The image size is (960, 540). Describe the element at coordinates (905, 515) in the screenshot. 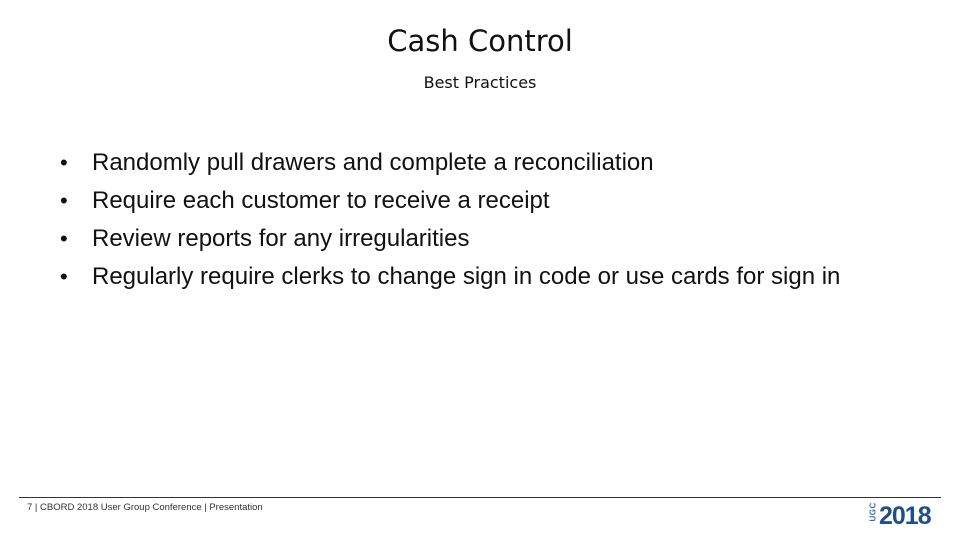

I see `logo-year: 2018` at that location.